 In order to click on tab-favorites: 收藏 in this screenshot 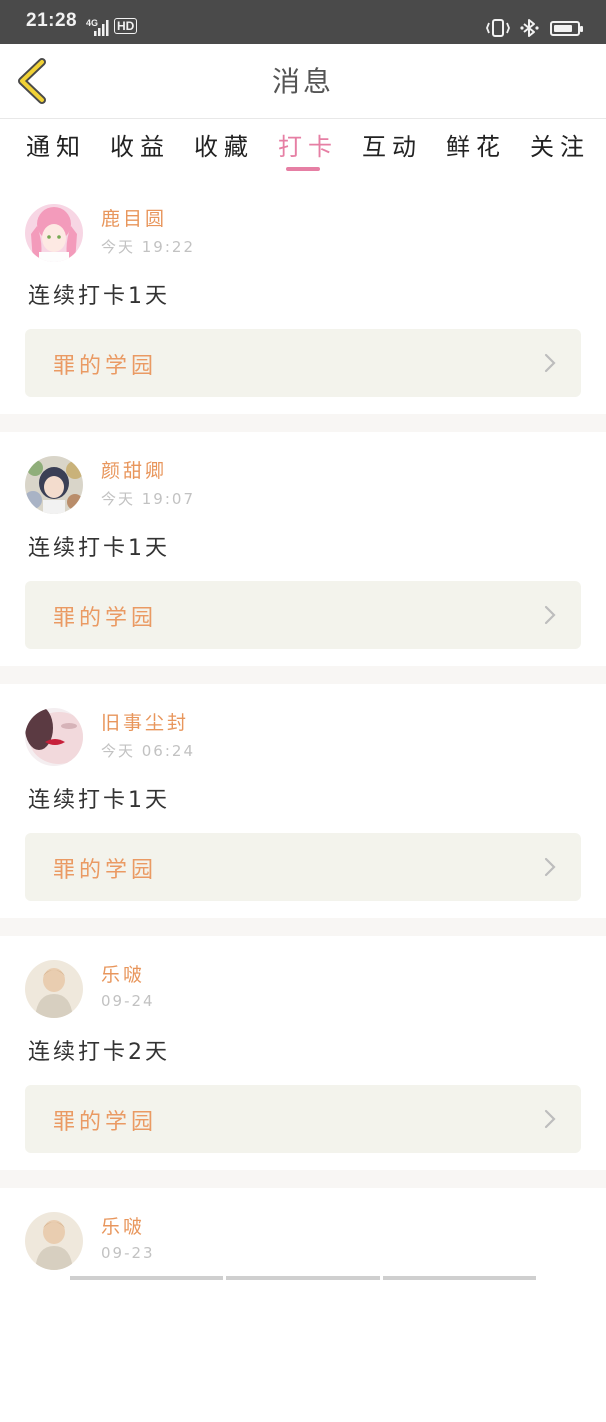, I will do `click(224, 144)`.